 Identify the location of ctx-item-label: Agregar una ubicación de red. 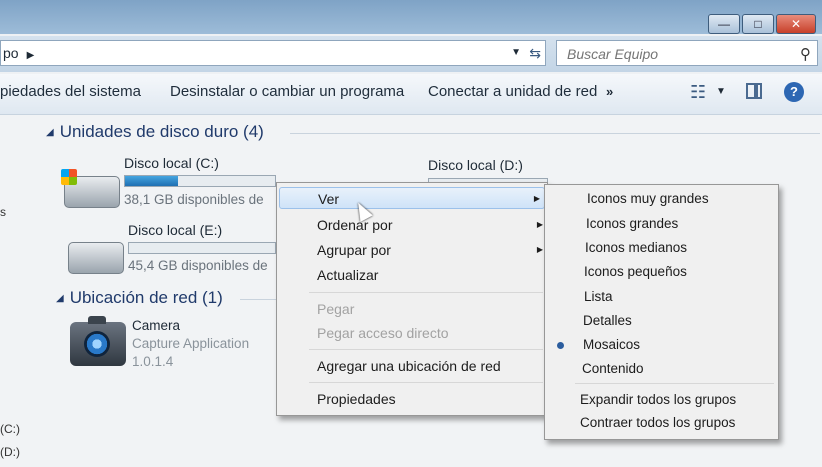
(409, 366).